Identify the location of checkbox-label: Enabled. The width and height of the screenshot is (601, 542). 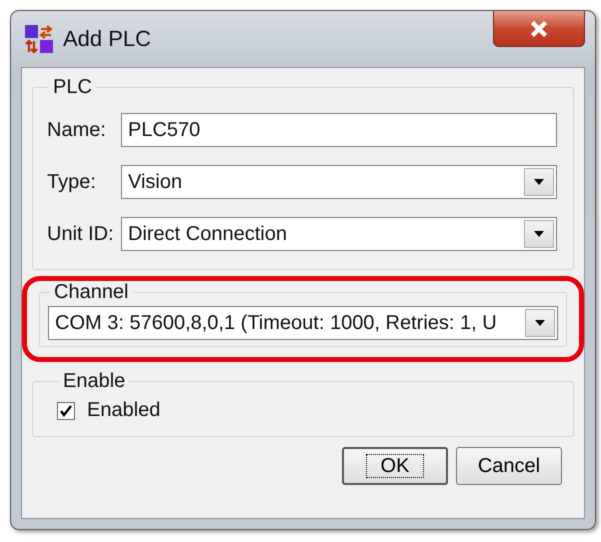
(123, 410).